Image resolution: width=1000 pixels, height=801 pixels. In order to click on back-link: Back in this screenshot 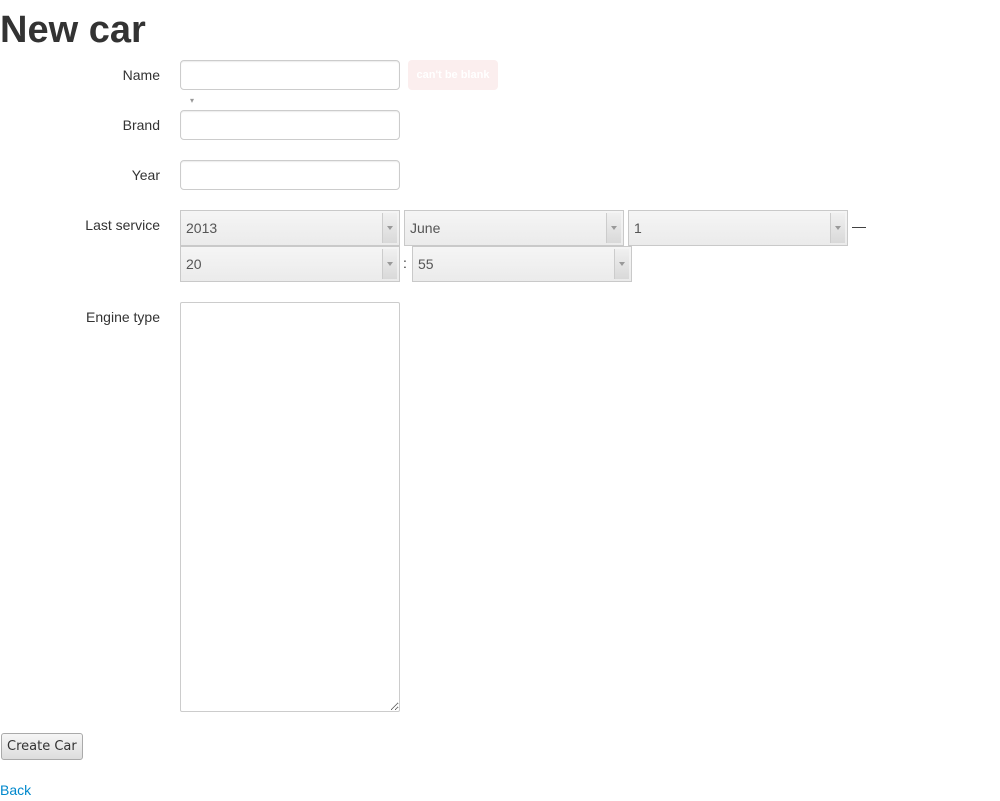, I will do `click(15, 790)`.